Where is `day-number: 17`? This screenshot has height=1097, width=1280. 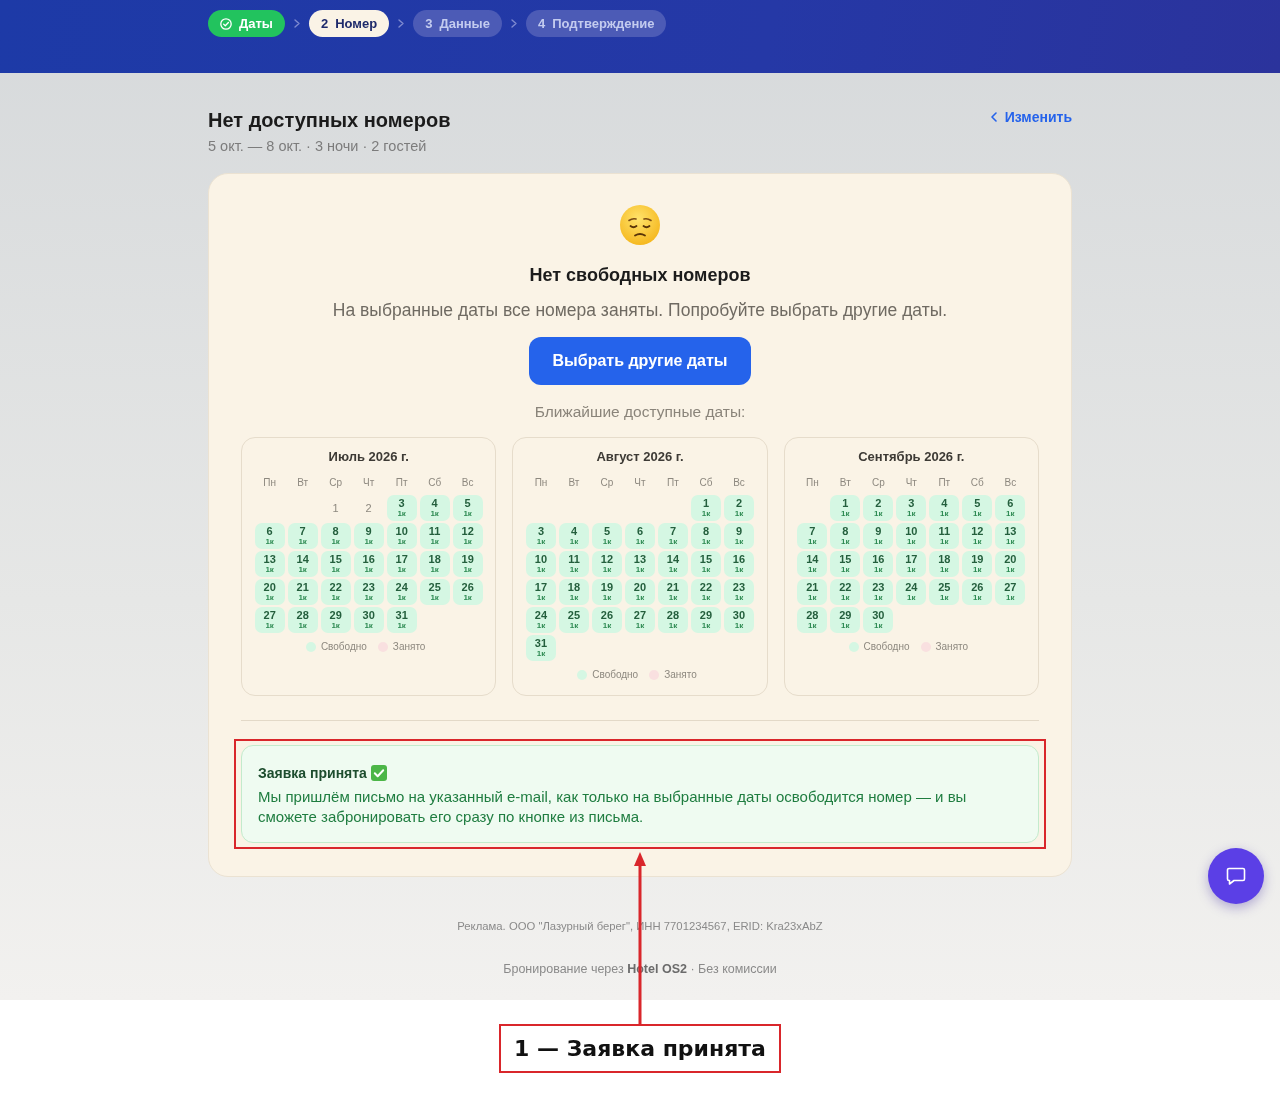 day-number: 17 is located at coordinates (401, 559).